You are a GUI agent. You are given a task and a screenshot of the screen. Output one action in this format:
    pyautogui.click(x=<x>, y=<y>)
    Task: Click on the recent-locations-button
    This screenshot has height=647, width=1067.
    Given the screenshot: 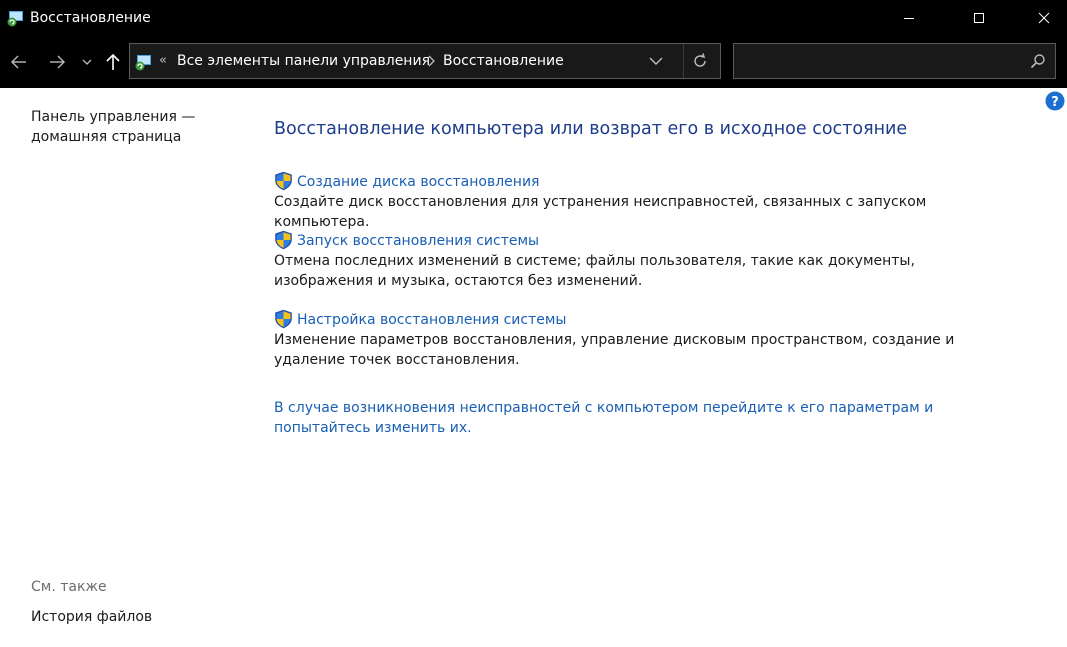 What is the action you would take?
    pyautogui.click(x=87, y=62)
    